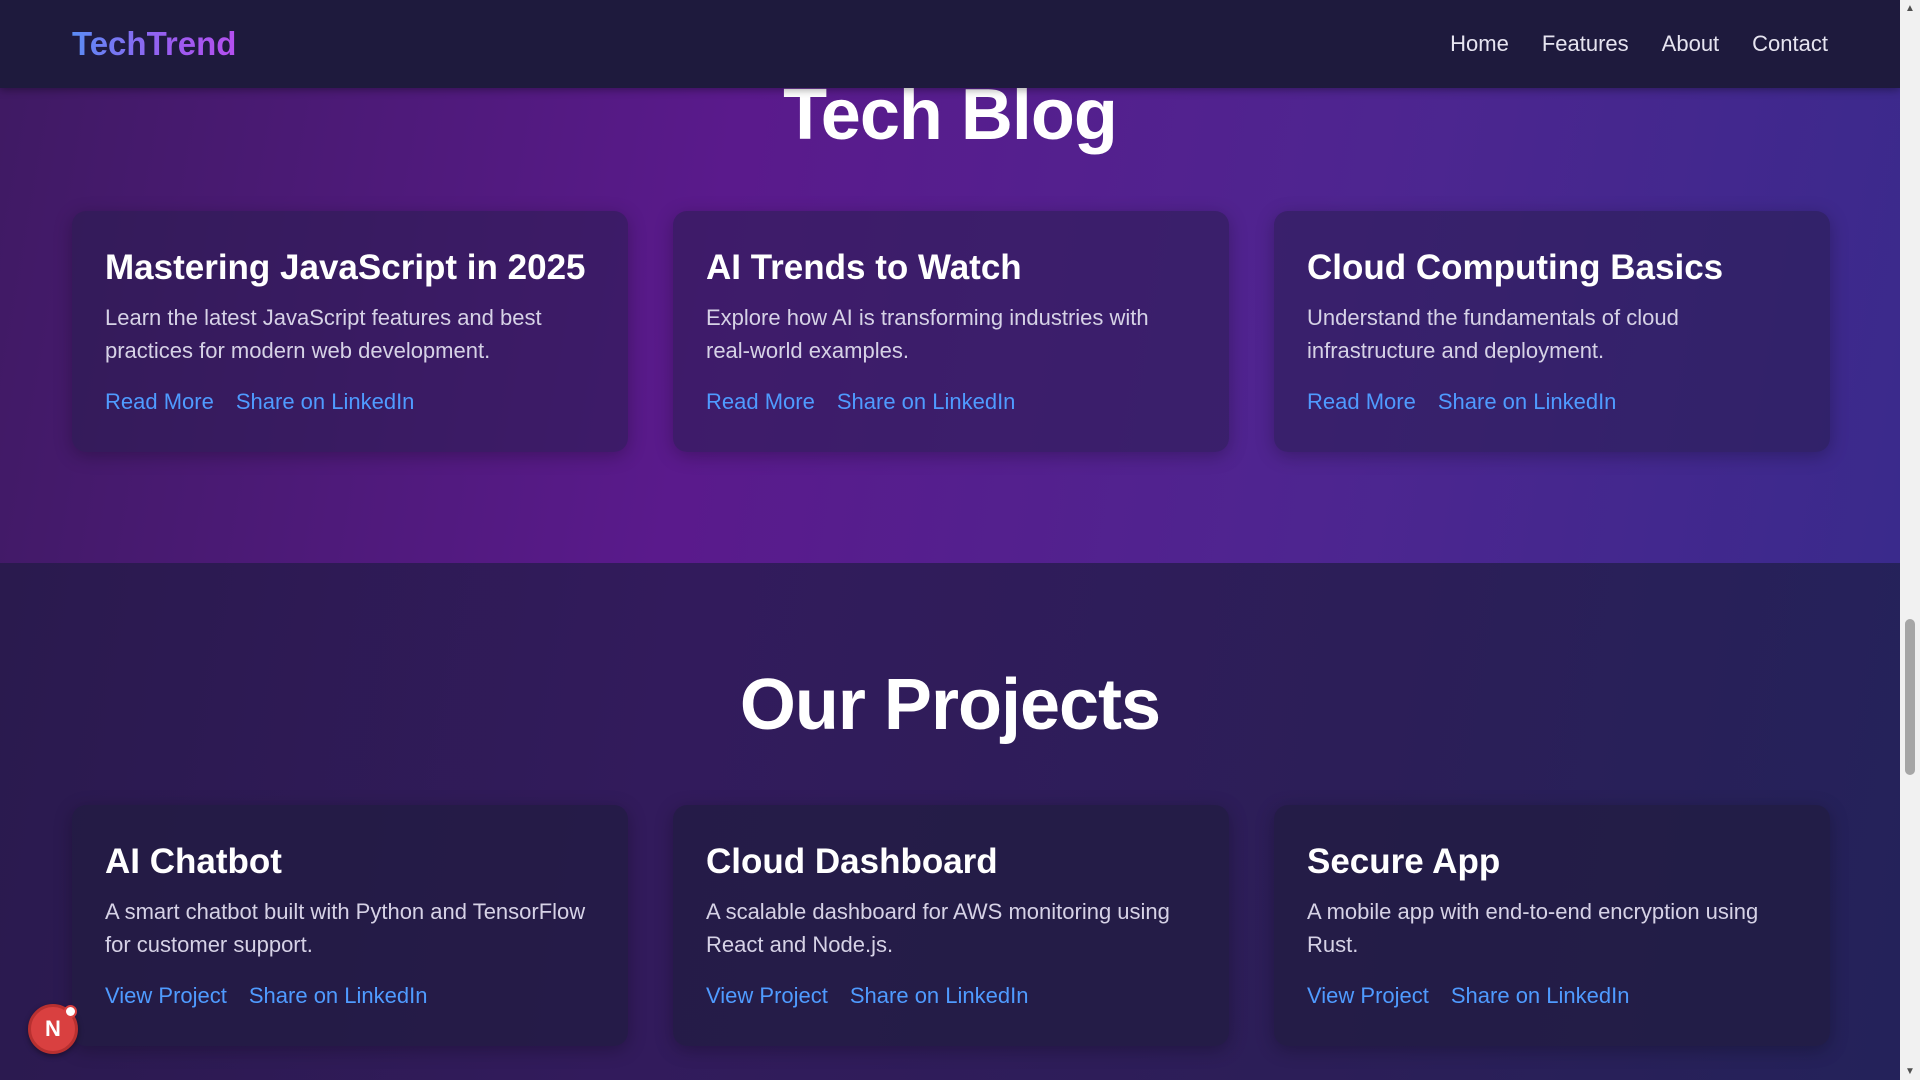 The width and height of the screenshot is (1920, 1080). Describe the element at coordinates (1910, 697) in the screenshot. I see `scrollbar-thumb` at that location.